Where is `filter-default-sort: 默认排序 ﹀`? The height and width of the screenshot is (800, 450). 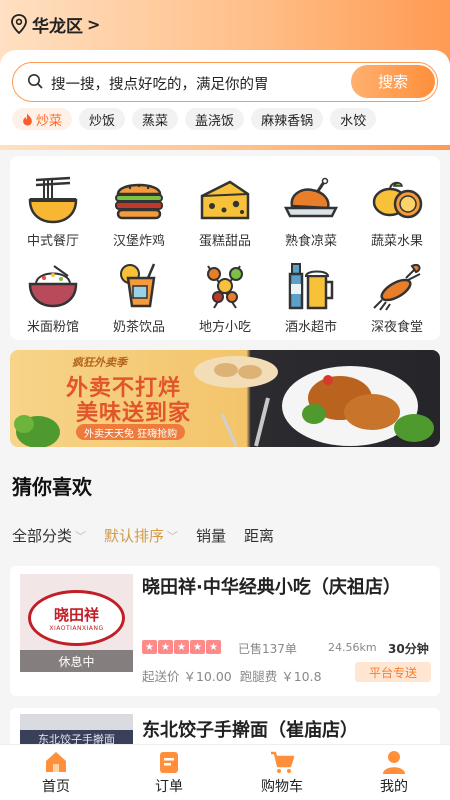
filter-default-sort: 默认排序 ﹀ is located at coordinates (141, 535).